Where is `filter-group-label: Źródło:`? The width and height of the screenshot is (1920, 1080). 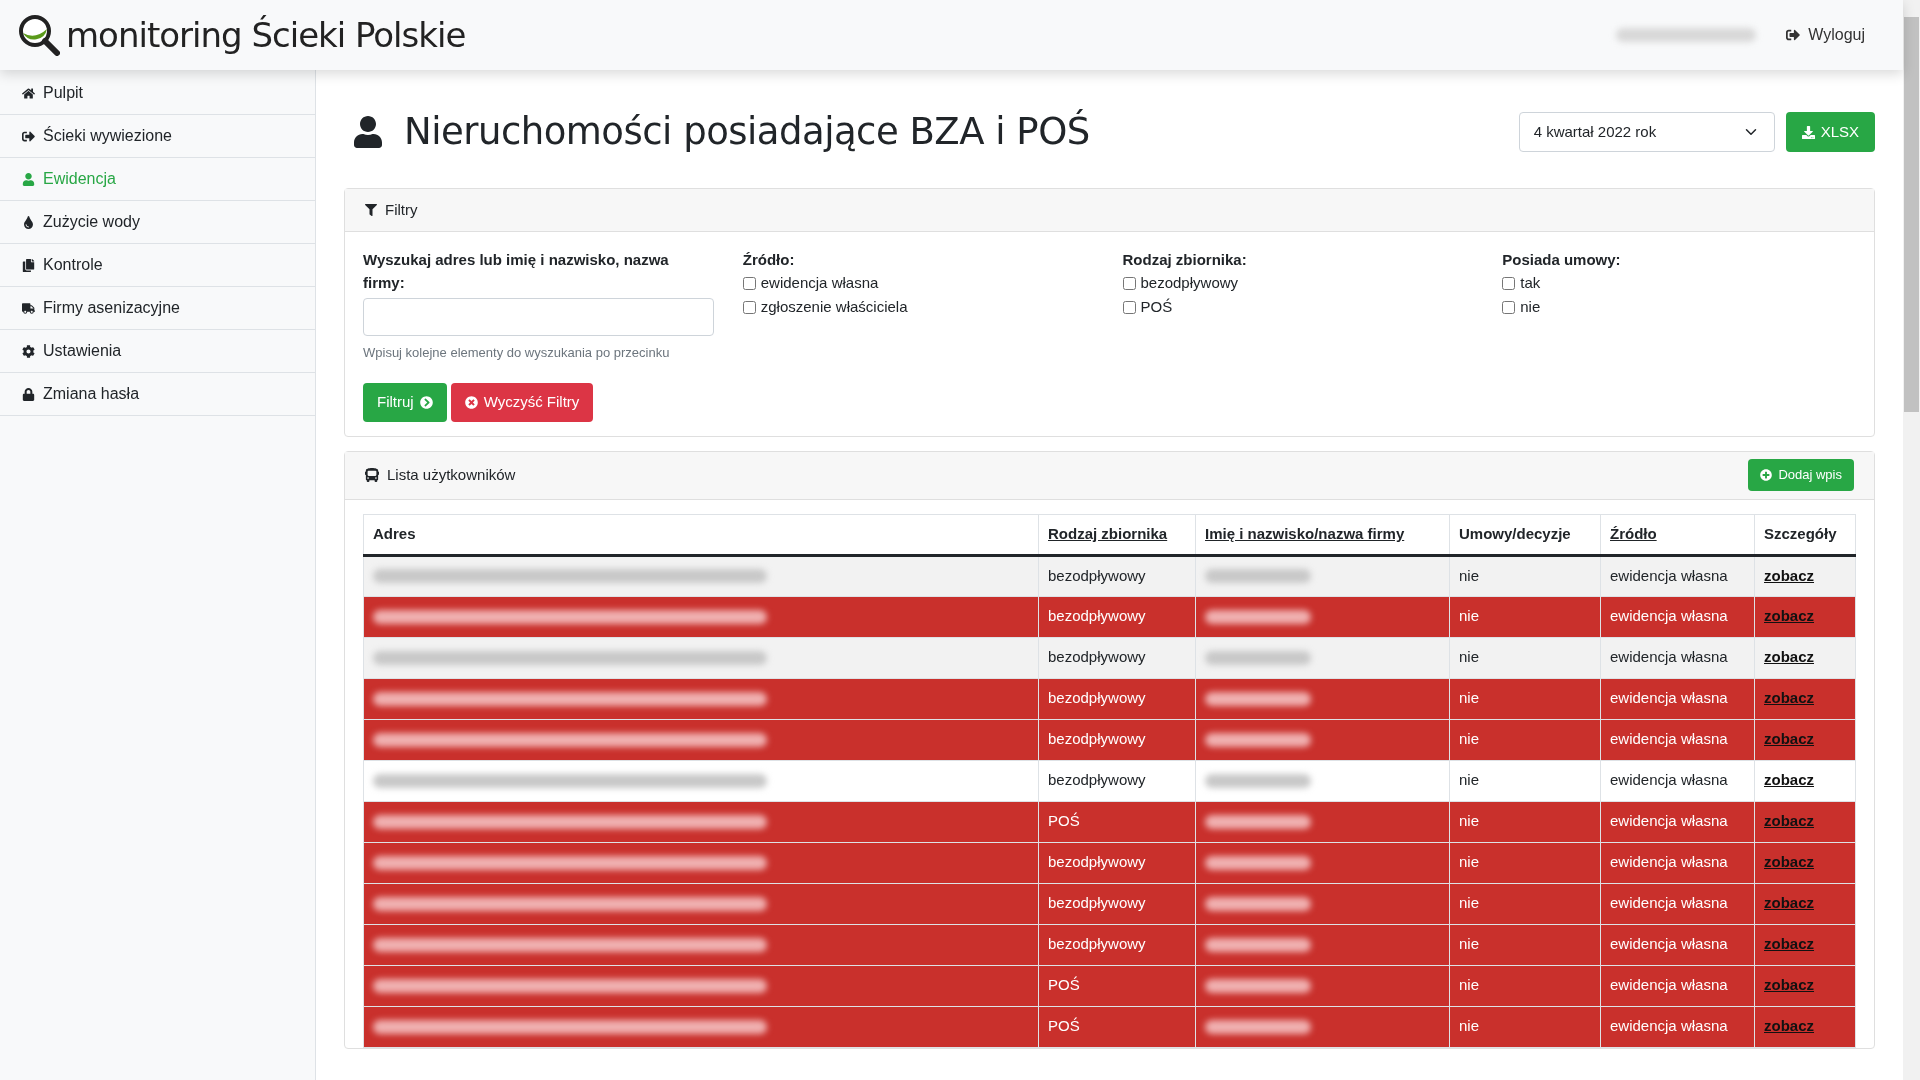
filter-group-label: Źródło: is located at coordinates (769, 260).